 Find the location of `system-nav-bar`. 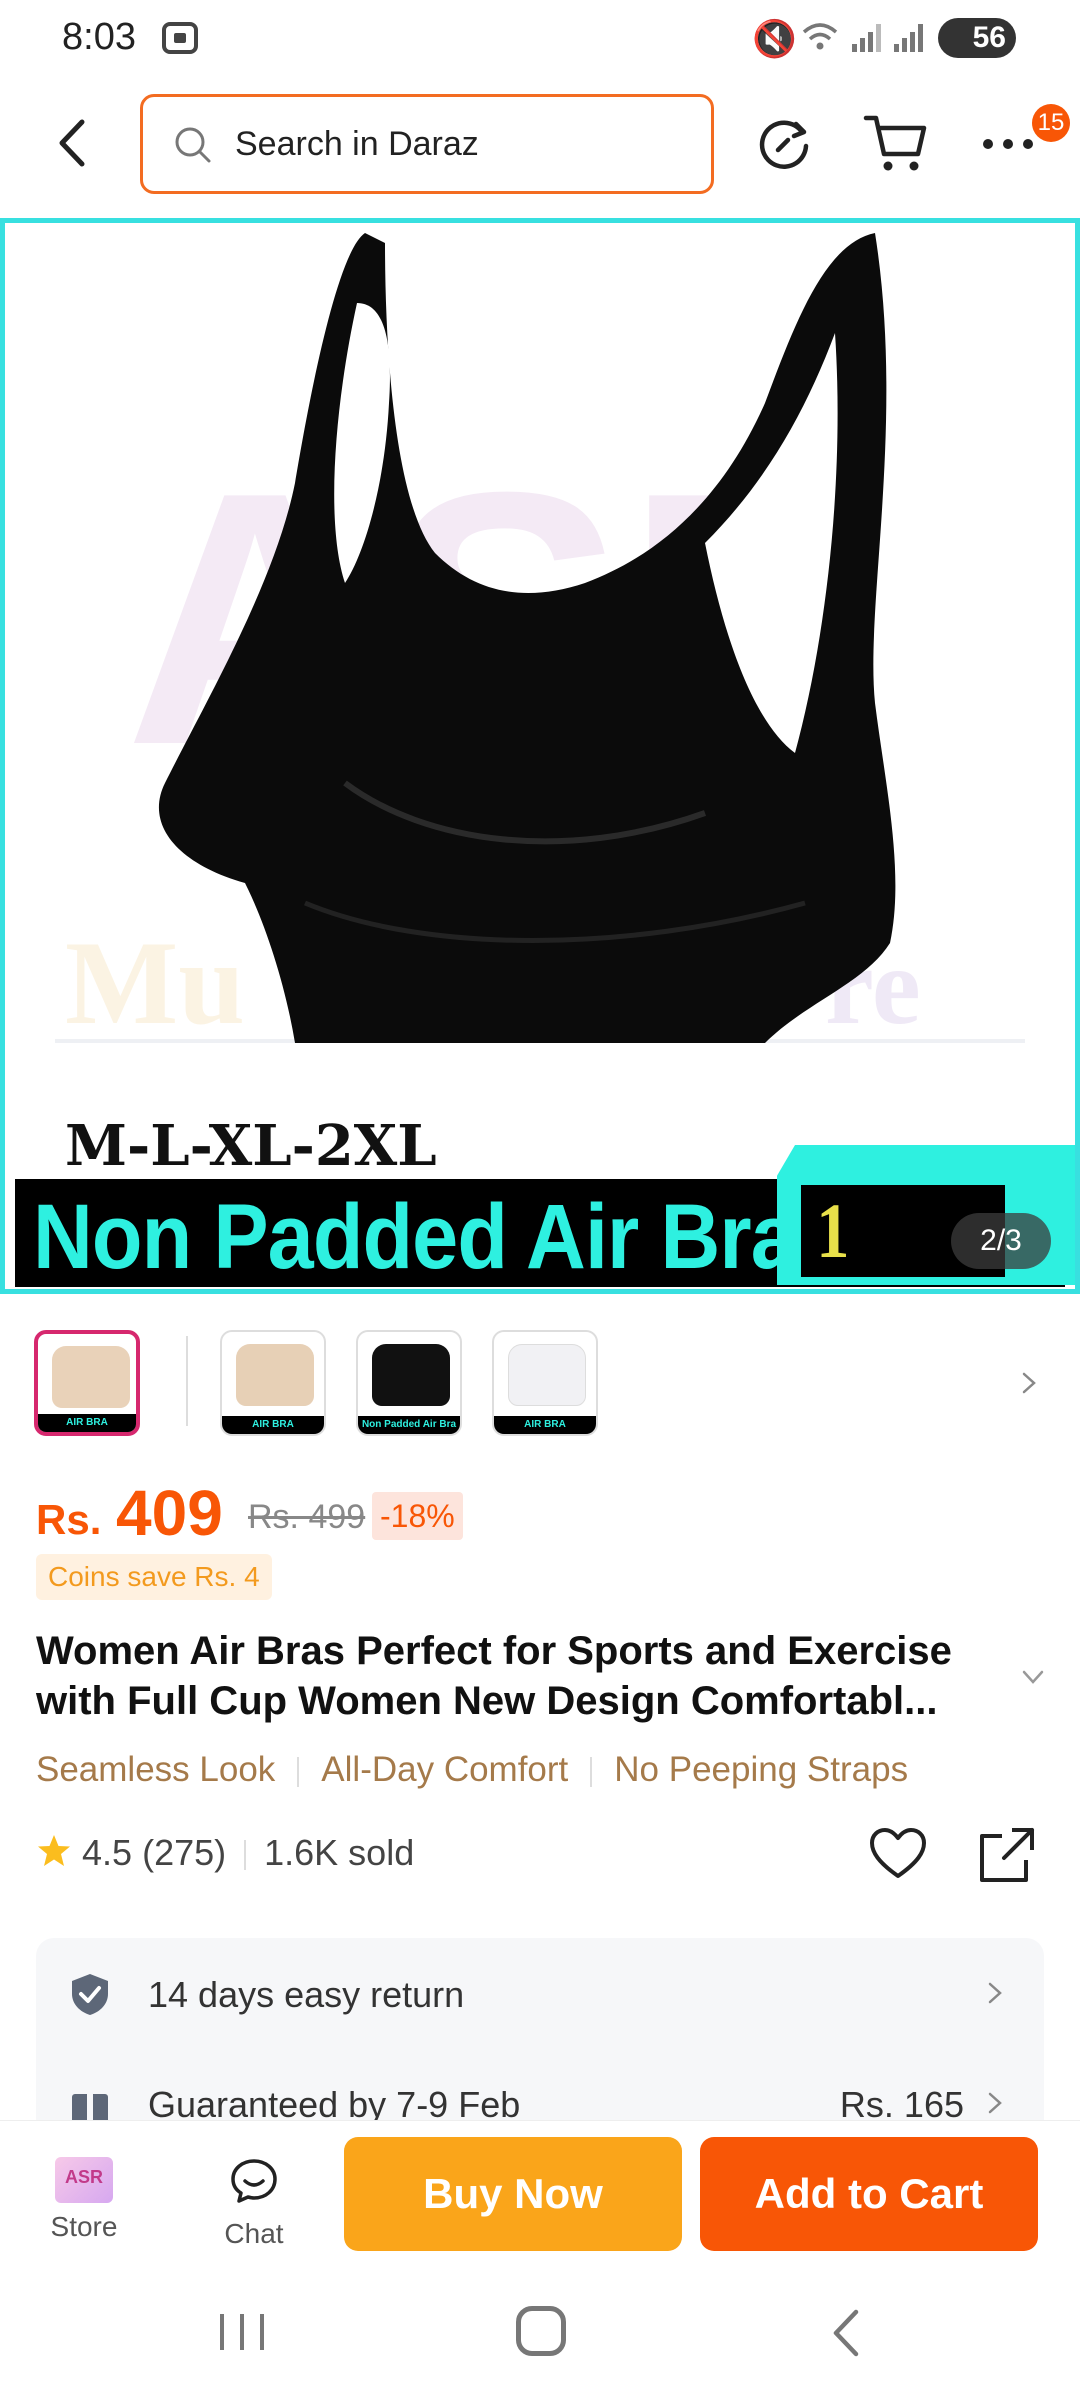

system-nav-bar is located at coordinates (540, 2333).